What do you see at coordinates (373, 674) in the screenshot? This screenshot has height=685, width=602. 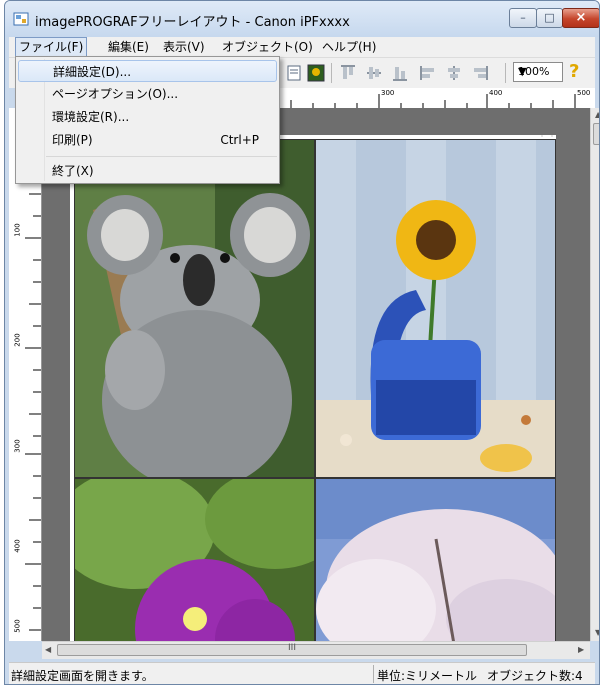 I see `status-divider` at bounding box center [373, 674].